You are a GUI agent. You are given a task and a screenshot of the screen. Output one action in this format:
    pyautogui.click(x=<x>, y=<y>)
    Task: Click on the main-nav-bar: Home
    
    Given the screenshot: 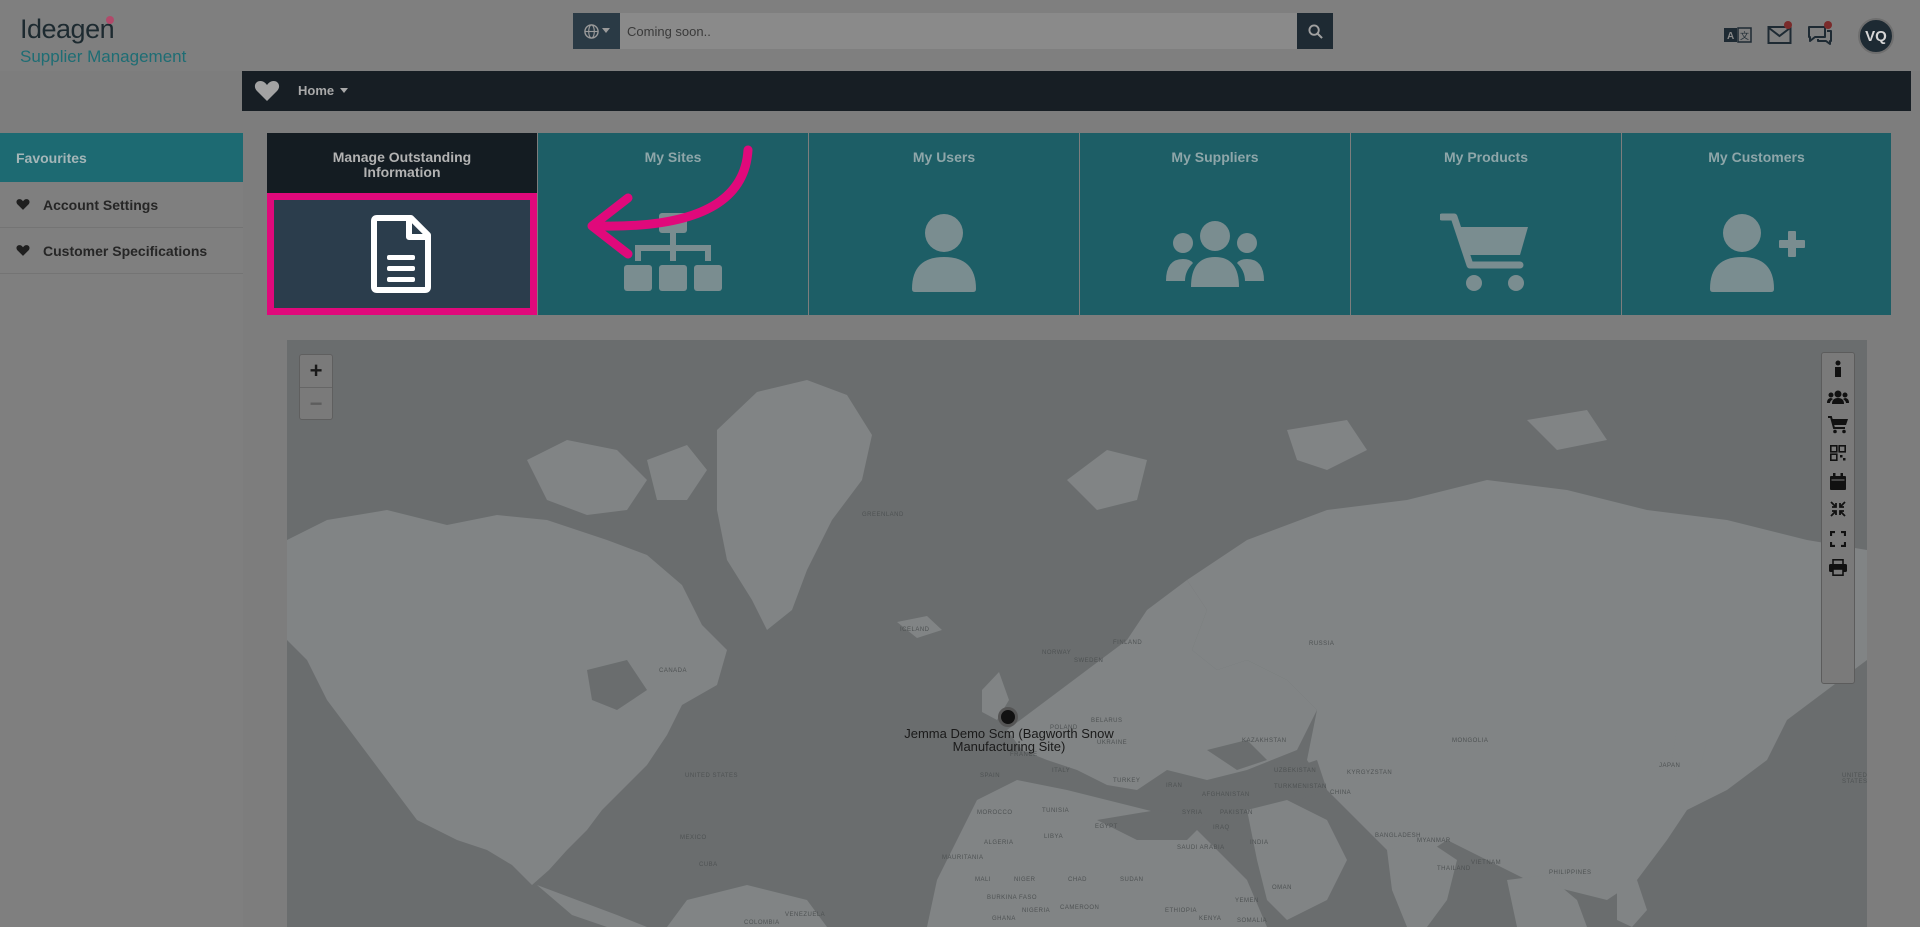 What is the action you would take?
    pyautogui.click(x=955, y=91)
    